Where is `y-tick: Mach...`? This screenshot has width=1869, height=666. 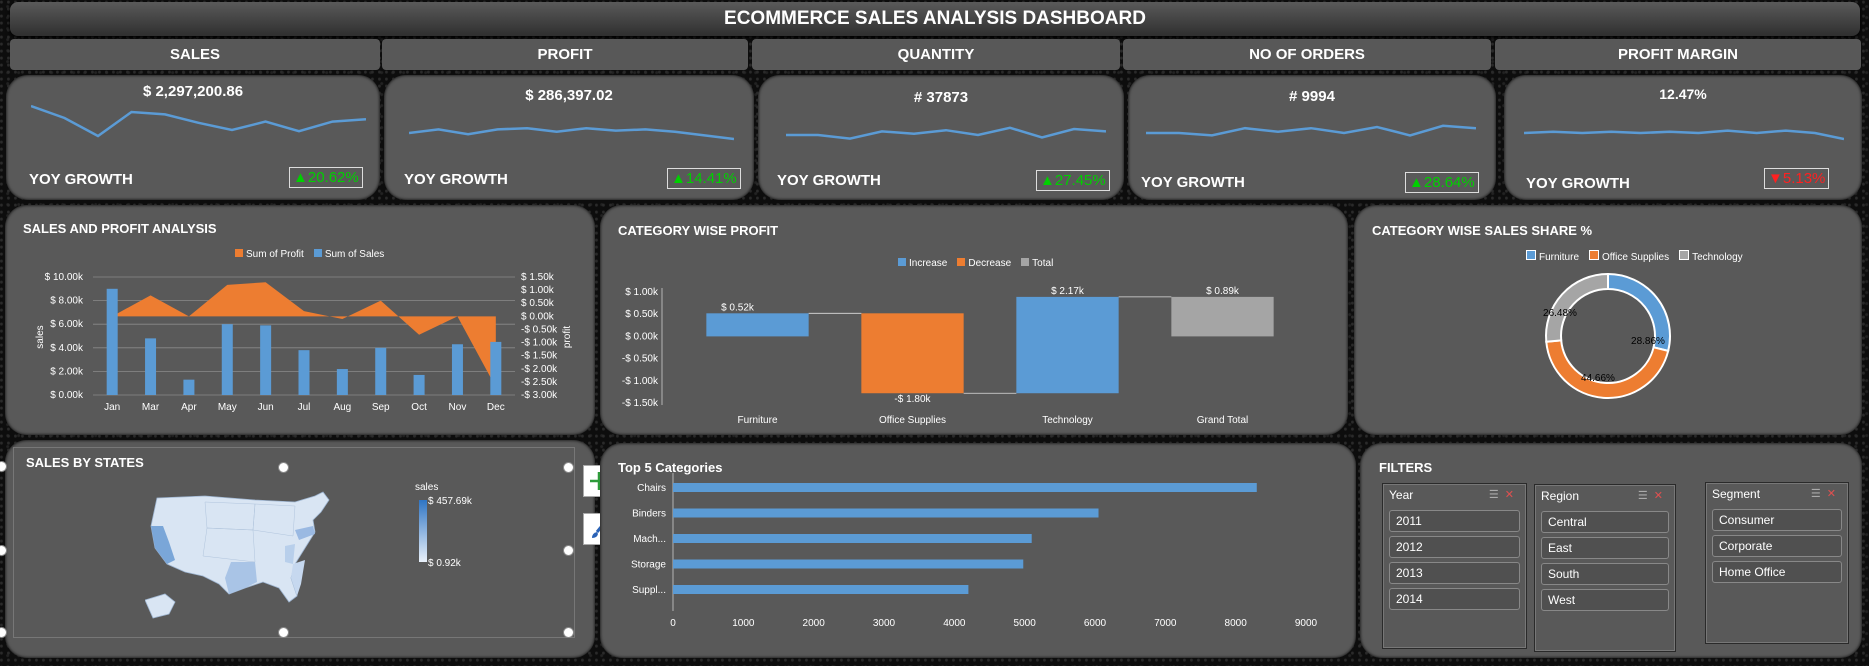
y-tick: Mach... is located at coordinates (649, 539).